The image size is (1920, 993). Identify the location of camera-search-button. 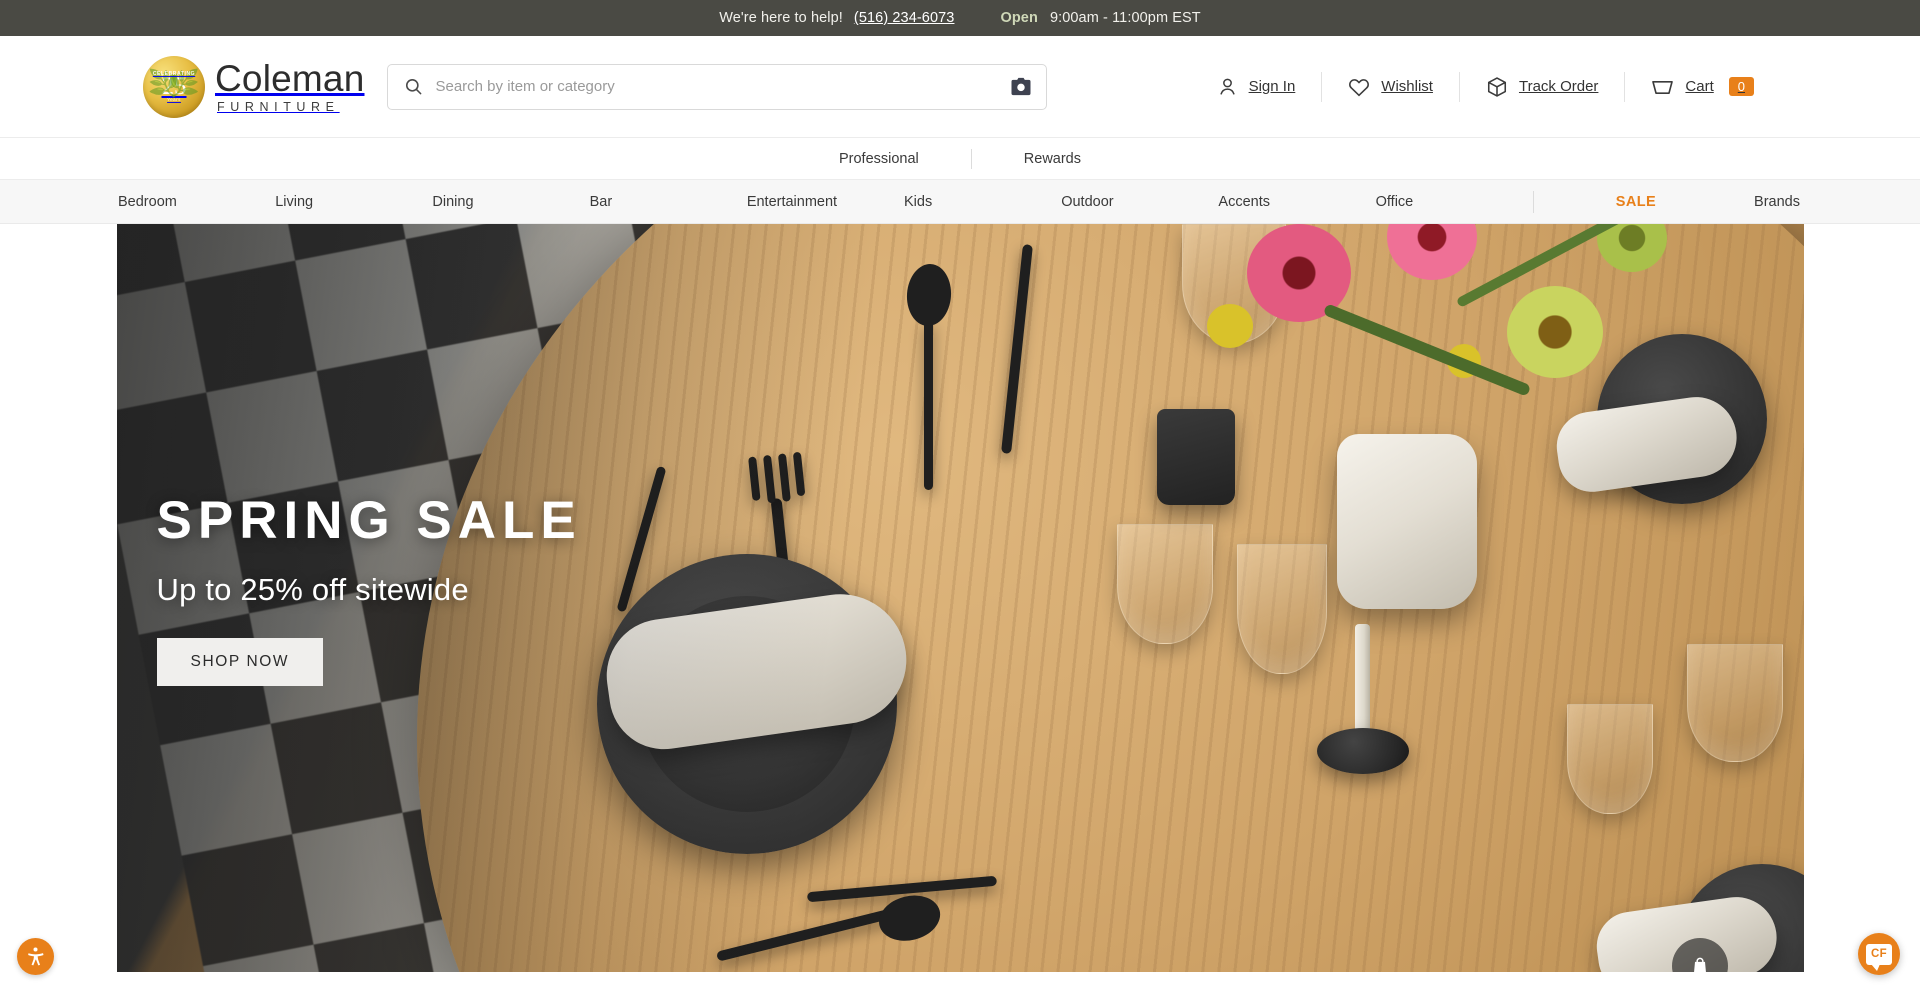
(1021, 86).